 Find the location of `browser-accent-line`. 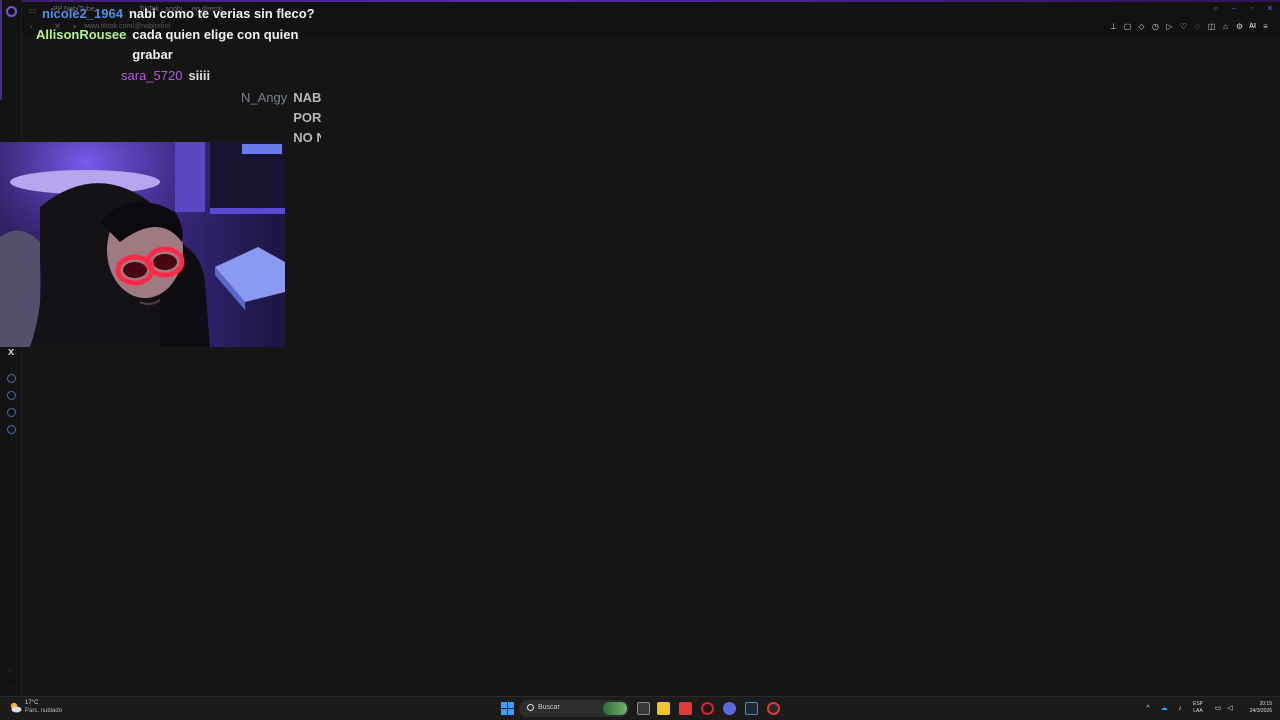

browser-accent-line is located at coordinates (640, 1).